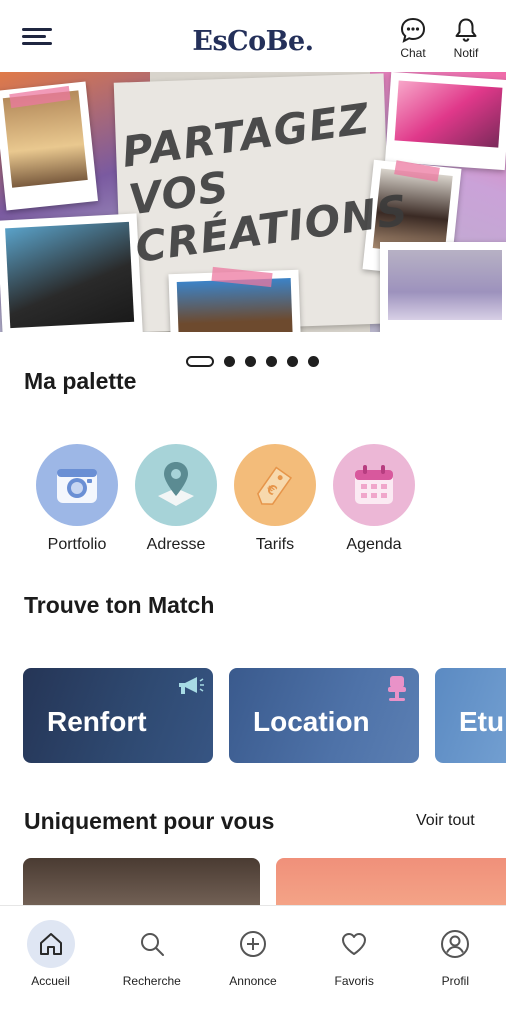 Image resolution: width=506 pixels, height=1024 pixels. I want to click on carousel-pagination, so click(252, 361).